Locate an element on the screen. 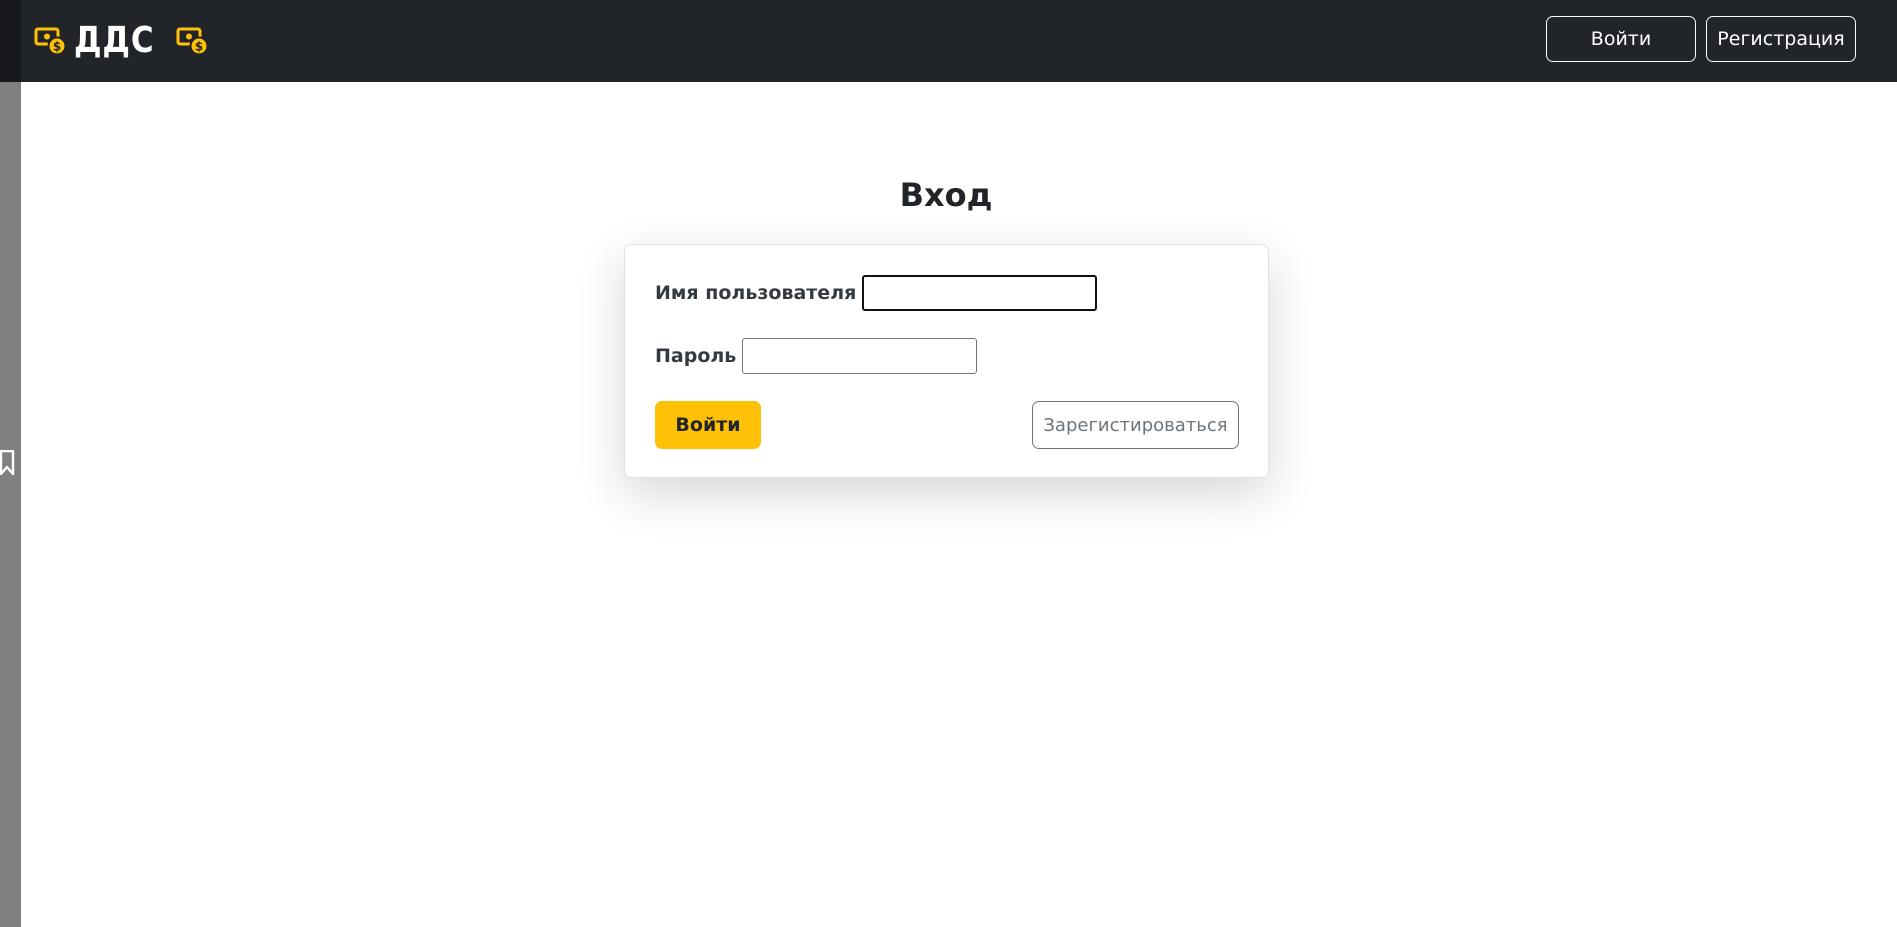  password-input is located at coordinates (860, 356).